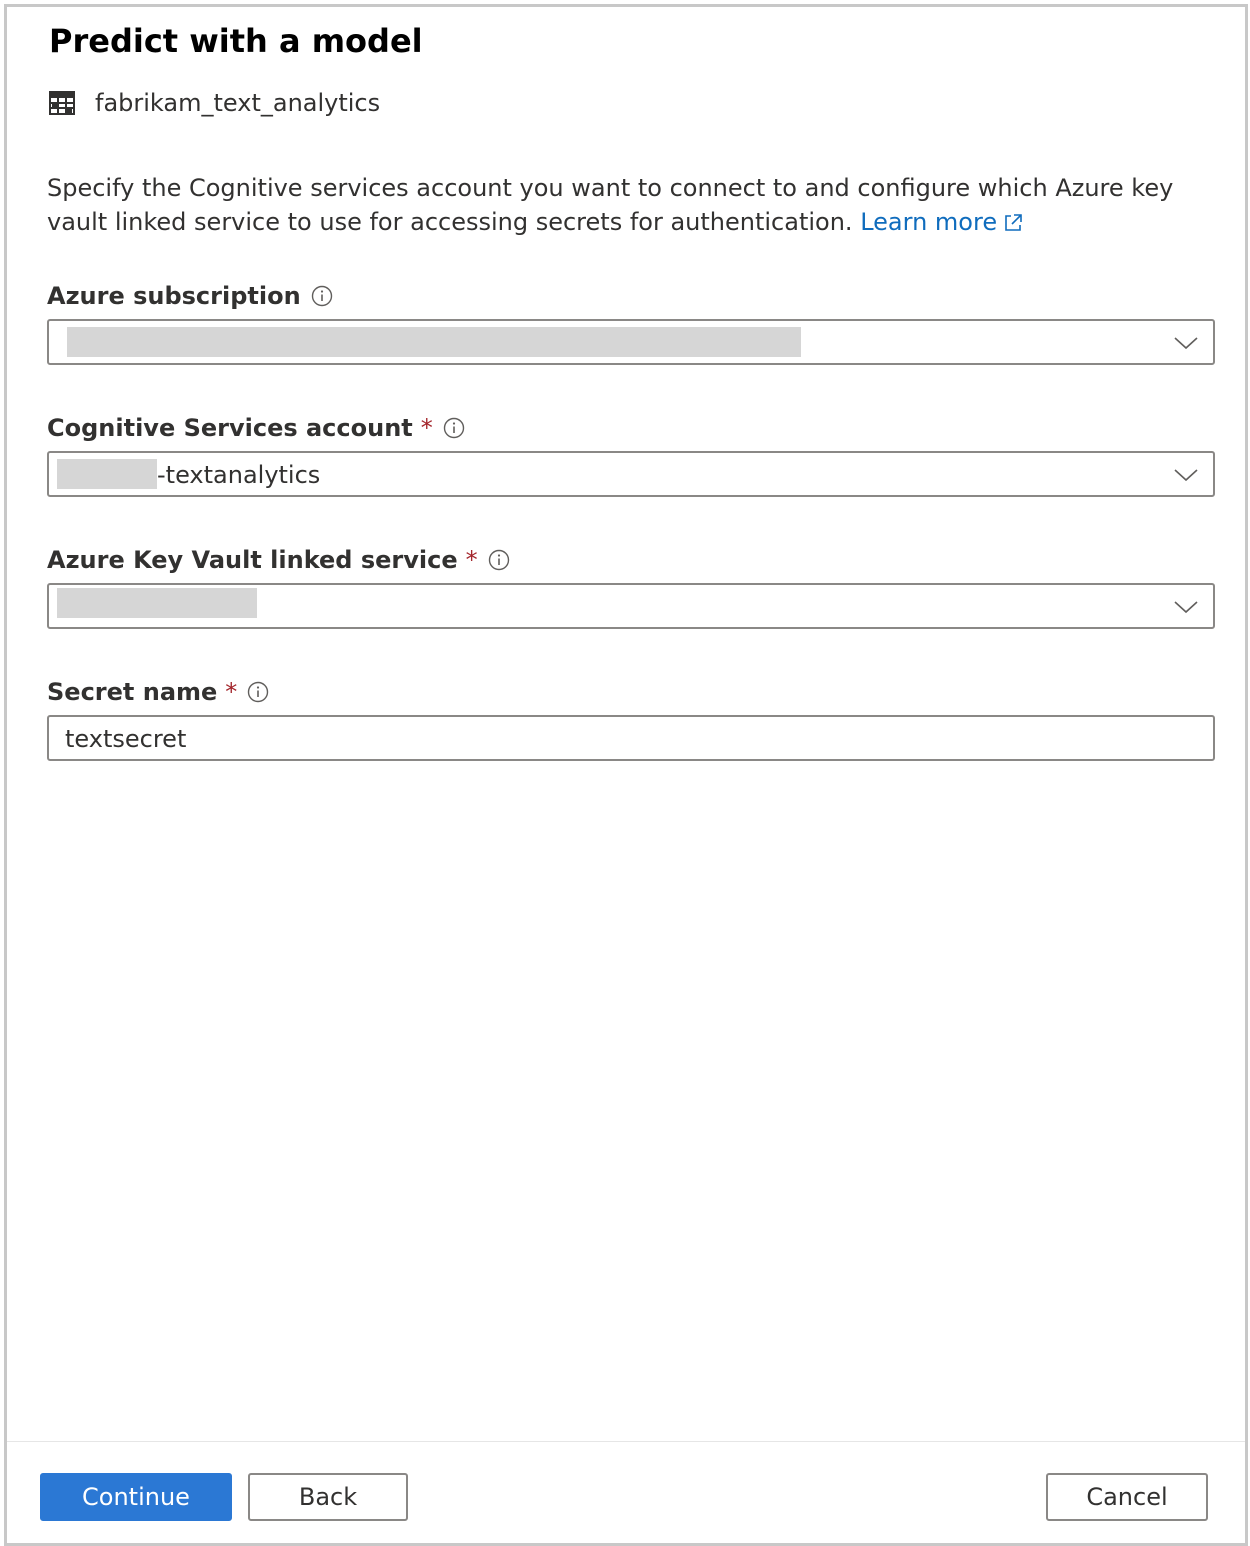 This screenshot has width=1250, height=1546. I want to click on back-button: Back, so click(328, 1497).